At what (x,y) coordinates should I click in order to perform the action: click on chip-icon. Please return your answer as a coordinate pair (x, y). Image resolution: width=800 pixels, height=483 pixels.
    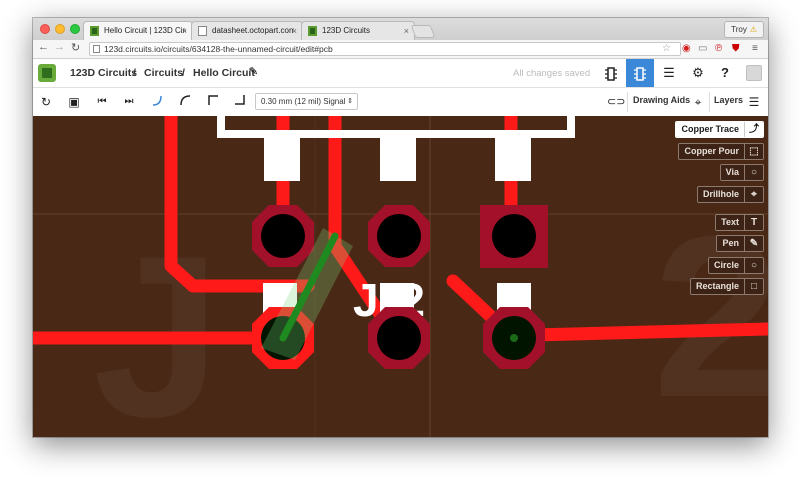
    Looking at the image, I should click on (611, 73).